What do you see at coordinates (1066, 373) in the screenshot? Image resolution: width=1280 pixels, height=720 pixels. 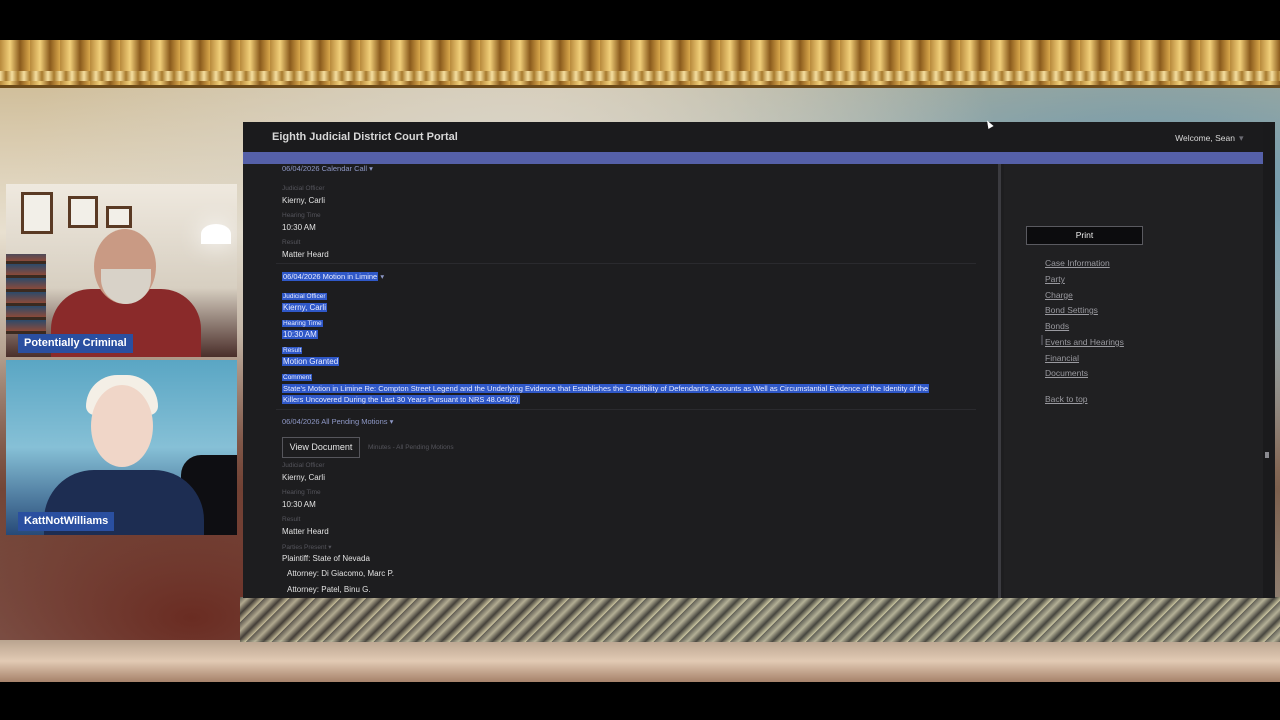 I see `nav-documents: Documents` at bounding box center [1066, 373].